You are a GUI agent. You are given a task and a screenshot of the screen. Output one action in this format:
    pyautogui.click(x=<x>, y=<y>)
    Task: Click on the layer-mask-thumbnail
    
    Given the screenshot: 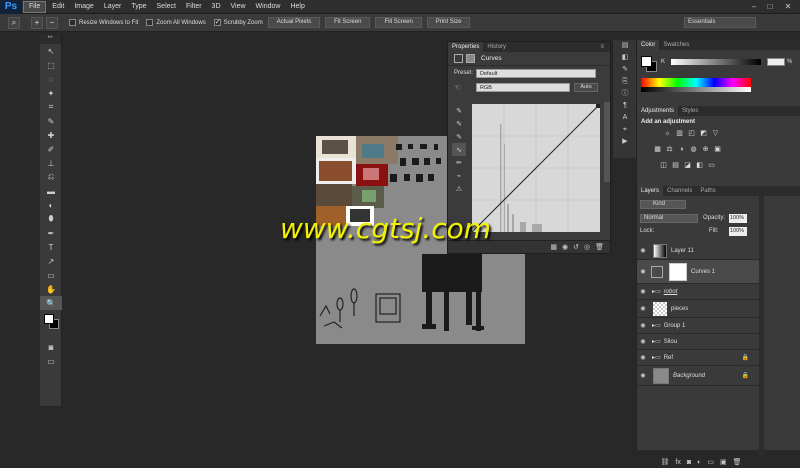 What is the action you would take?
    pyautogui.click(x=678, y=271)
    